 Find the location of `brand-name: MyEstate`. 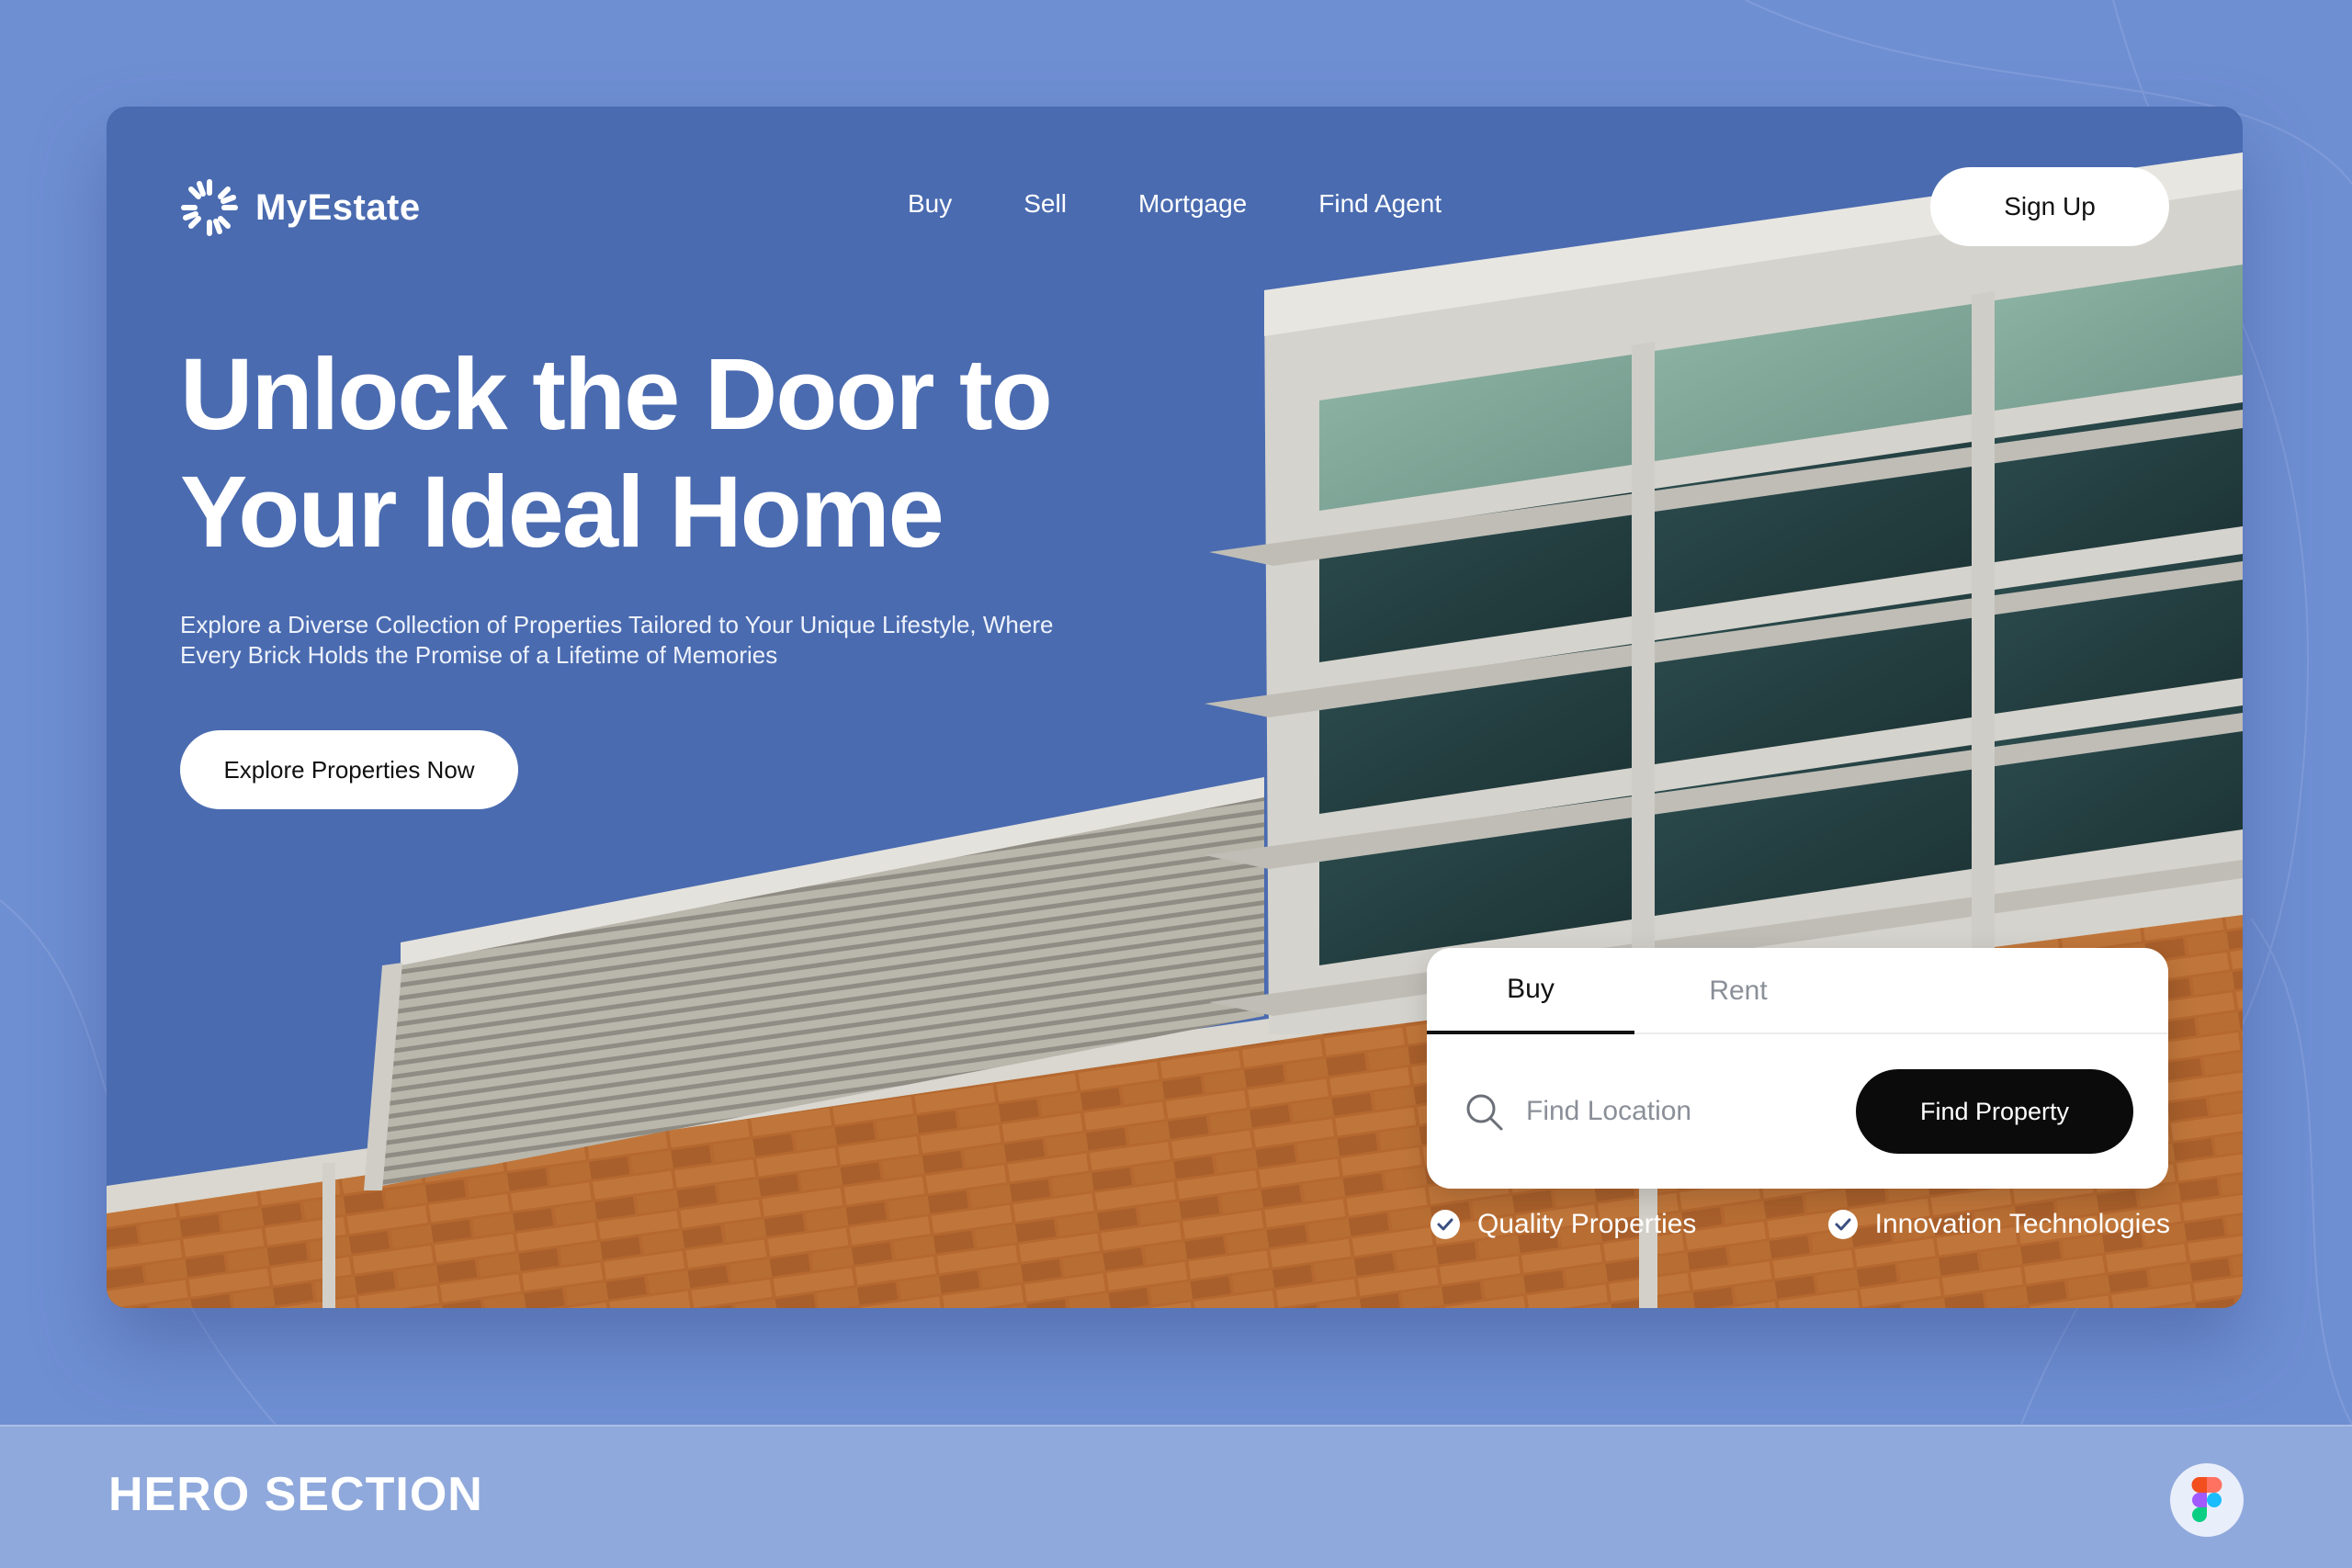

brand-name: MyEstate is located at coordinates (338, 207).